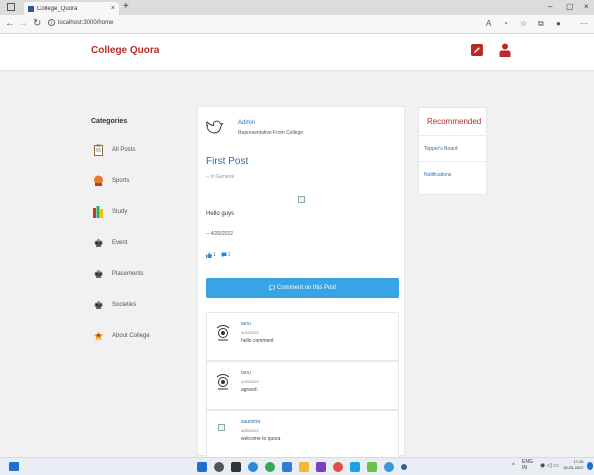 Image resolution: width=594 pixels, height=475 pixels. Describe the element at coordinates (249, 390) in the screenshot. I see `comment-text: agreed.` at that location.